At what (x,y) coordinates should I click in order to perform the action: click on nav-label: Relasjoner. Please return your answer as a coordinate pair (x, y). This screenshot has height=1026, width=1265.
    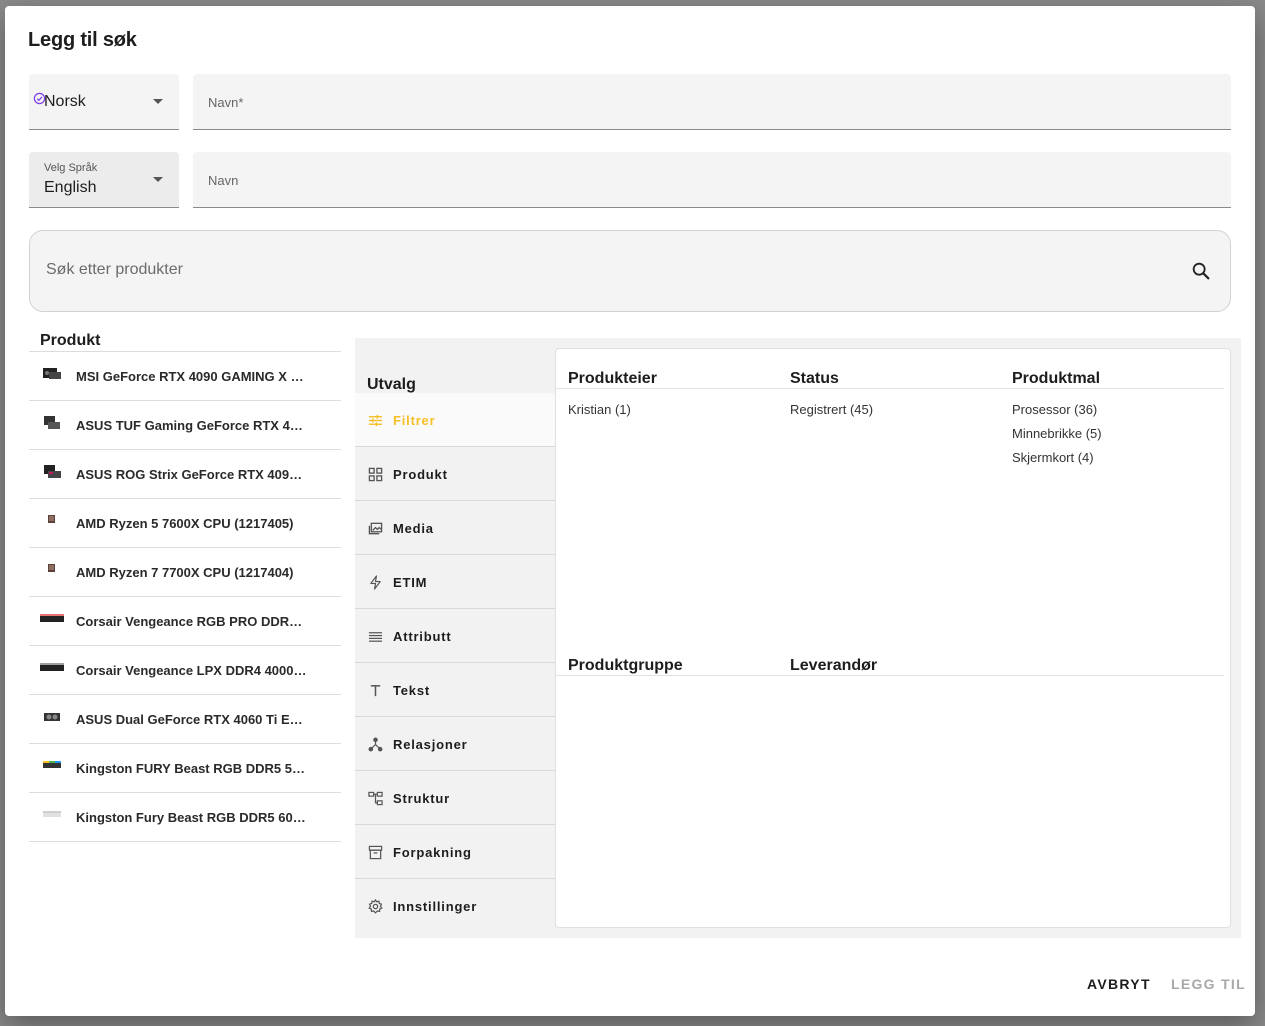
    Looking at the image, I should click on (430, 744).